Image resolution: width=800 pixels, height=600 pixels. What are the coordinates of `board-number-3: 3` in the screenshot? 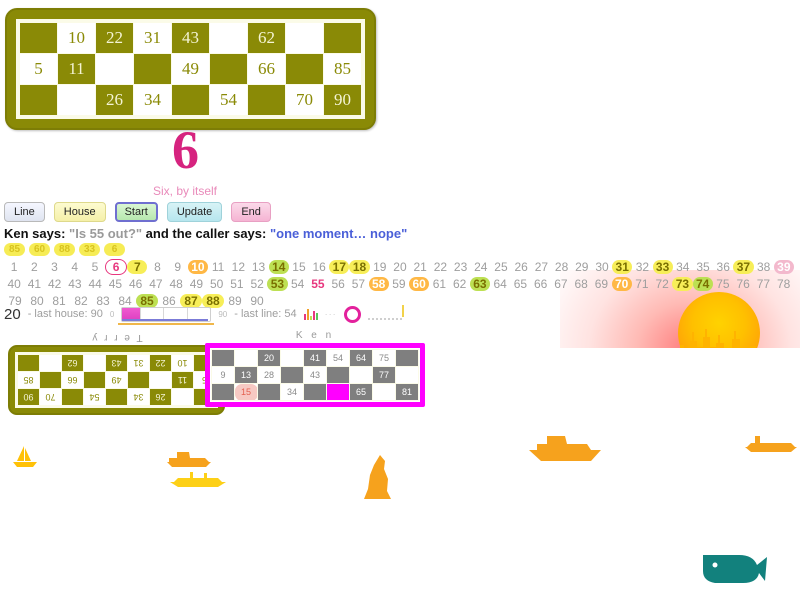 It's located at (54, 267).